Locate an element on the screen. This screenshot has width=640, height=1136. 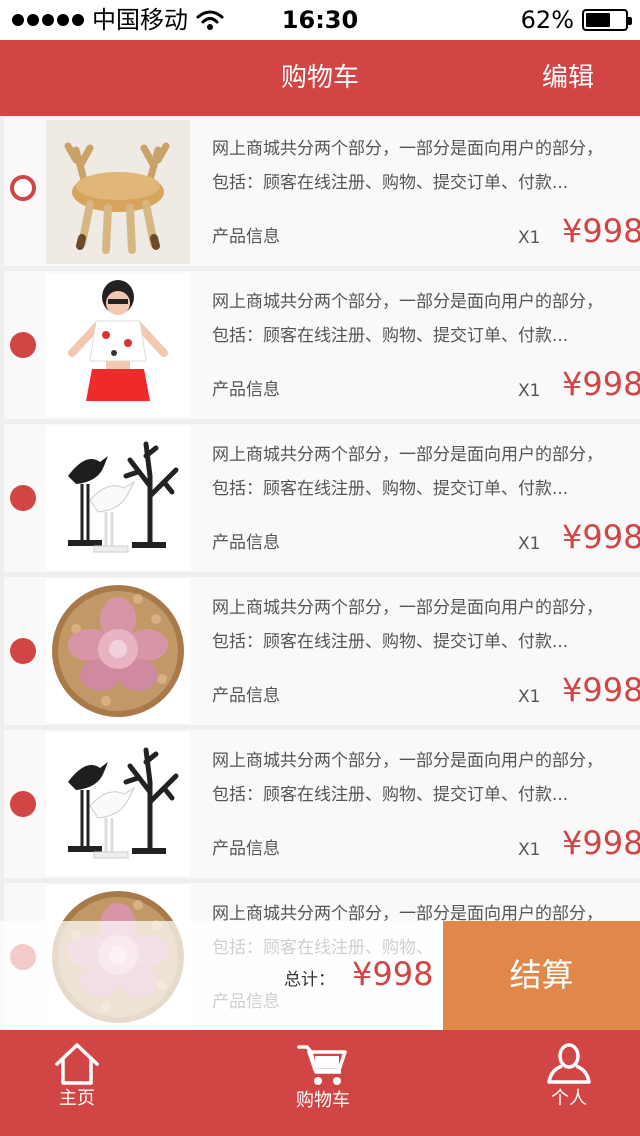
total-label: 总计： is located at coordinates (309, 980).